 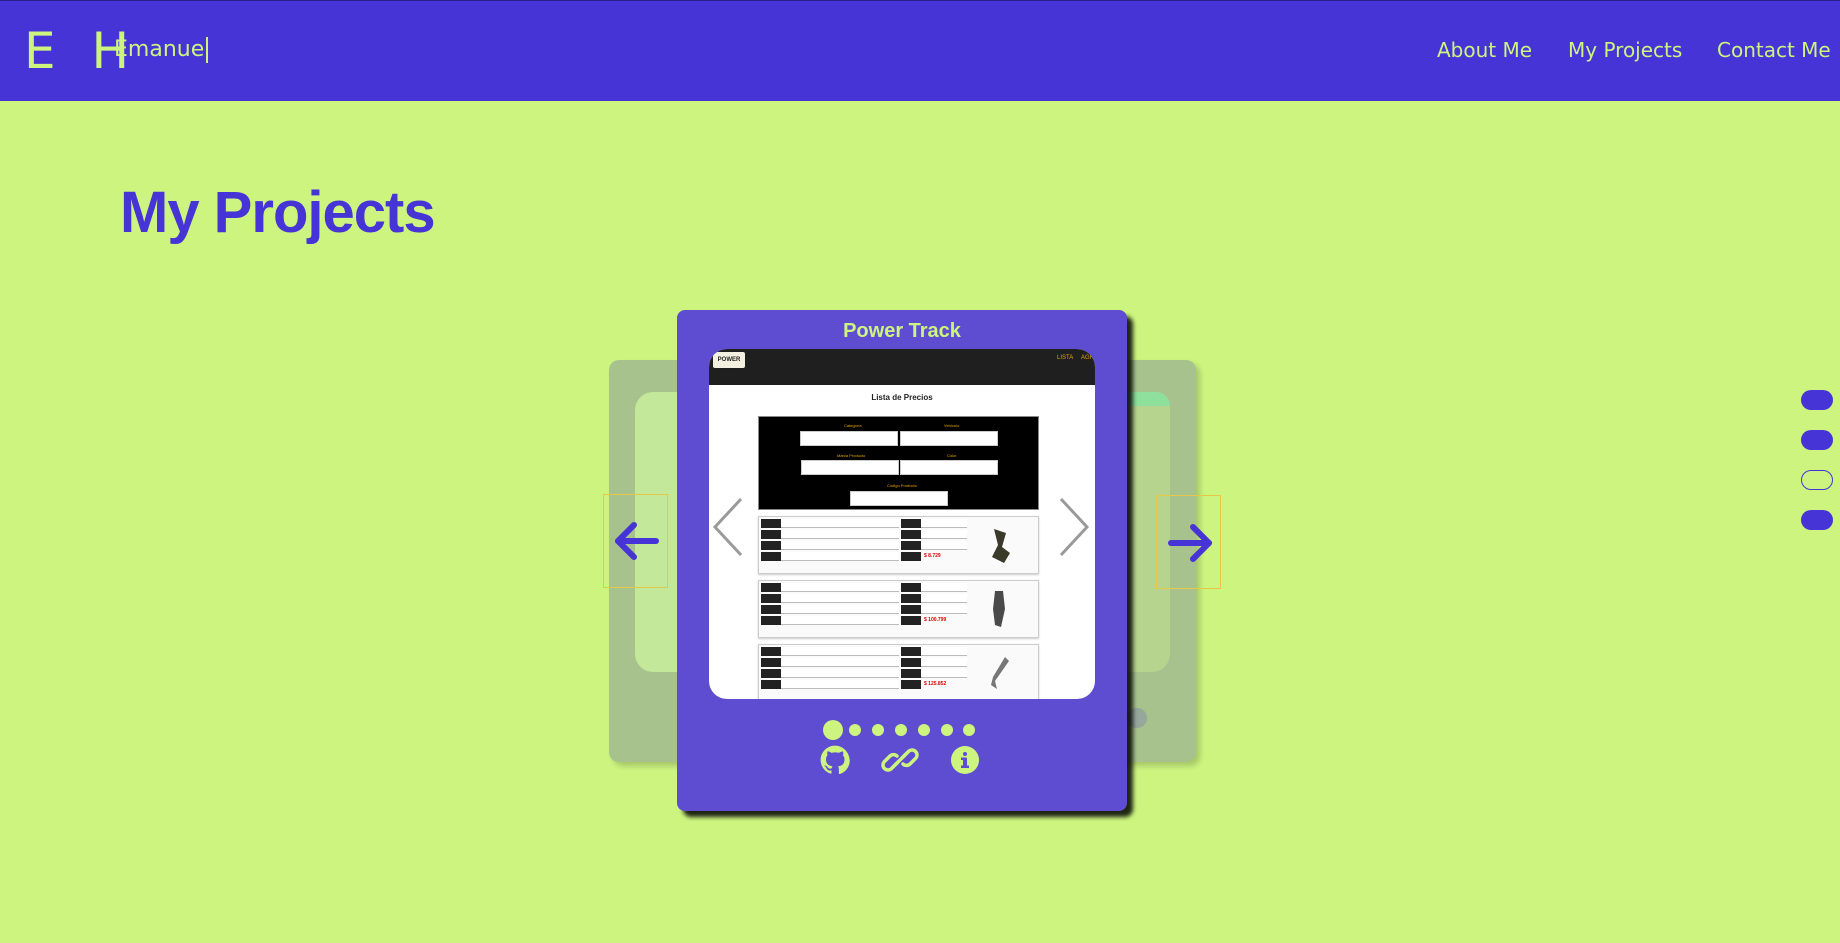 I want to click on screenshot-heading: Lista de Precios, so click(x=902, y=397).